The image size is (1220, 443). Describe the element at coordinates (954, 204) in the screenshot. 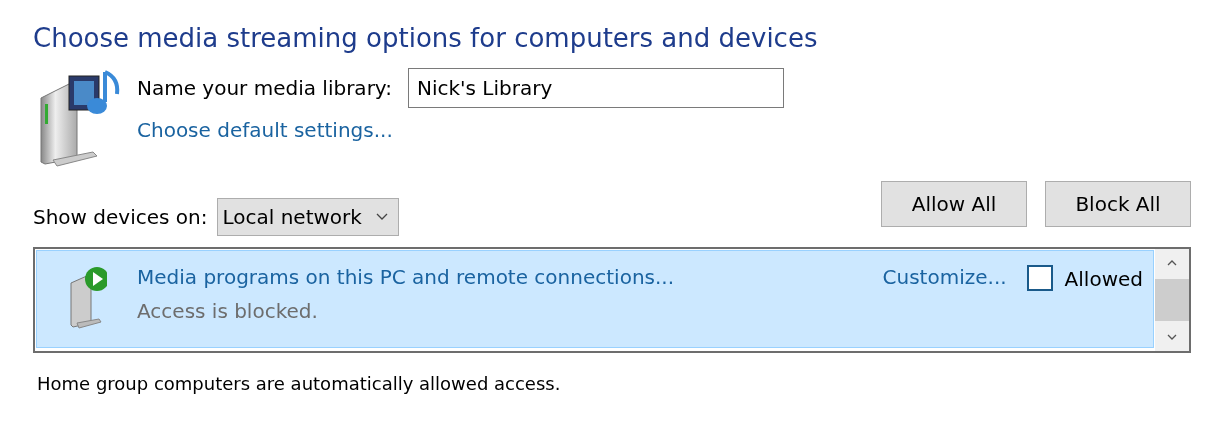

I see `action-button: Allow All` at that location.